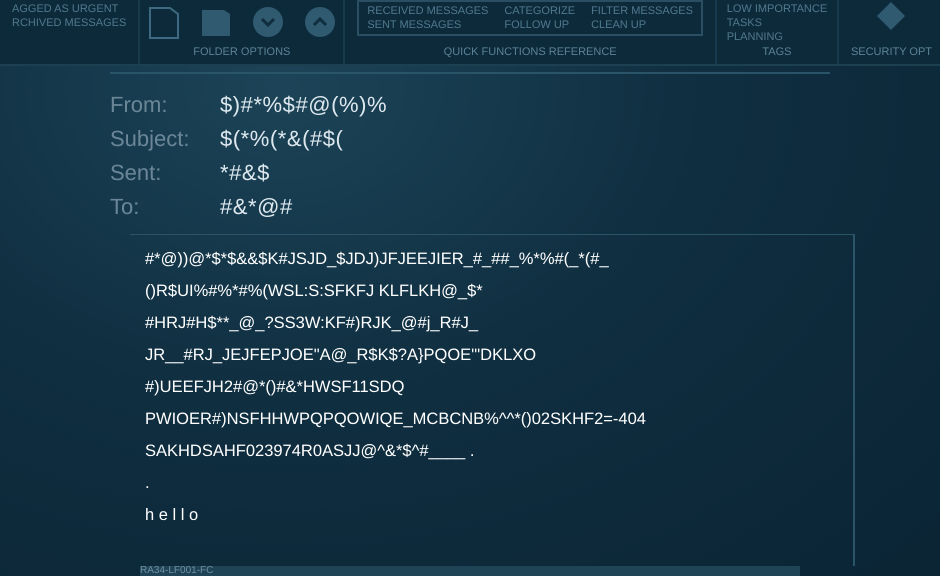  I want to click on ribbon-item: AGGED AS URGENT, so click(69, 9).